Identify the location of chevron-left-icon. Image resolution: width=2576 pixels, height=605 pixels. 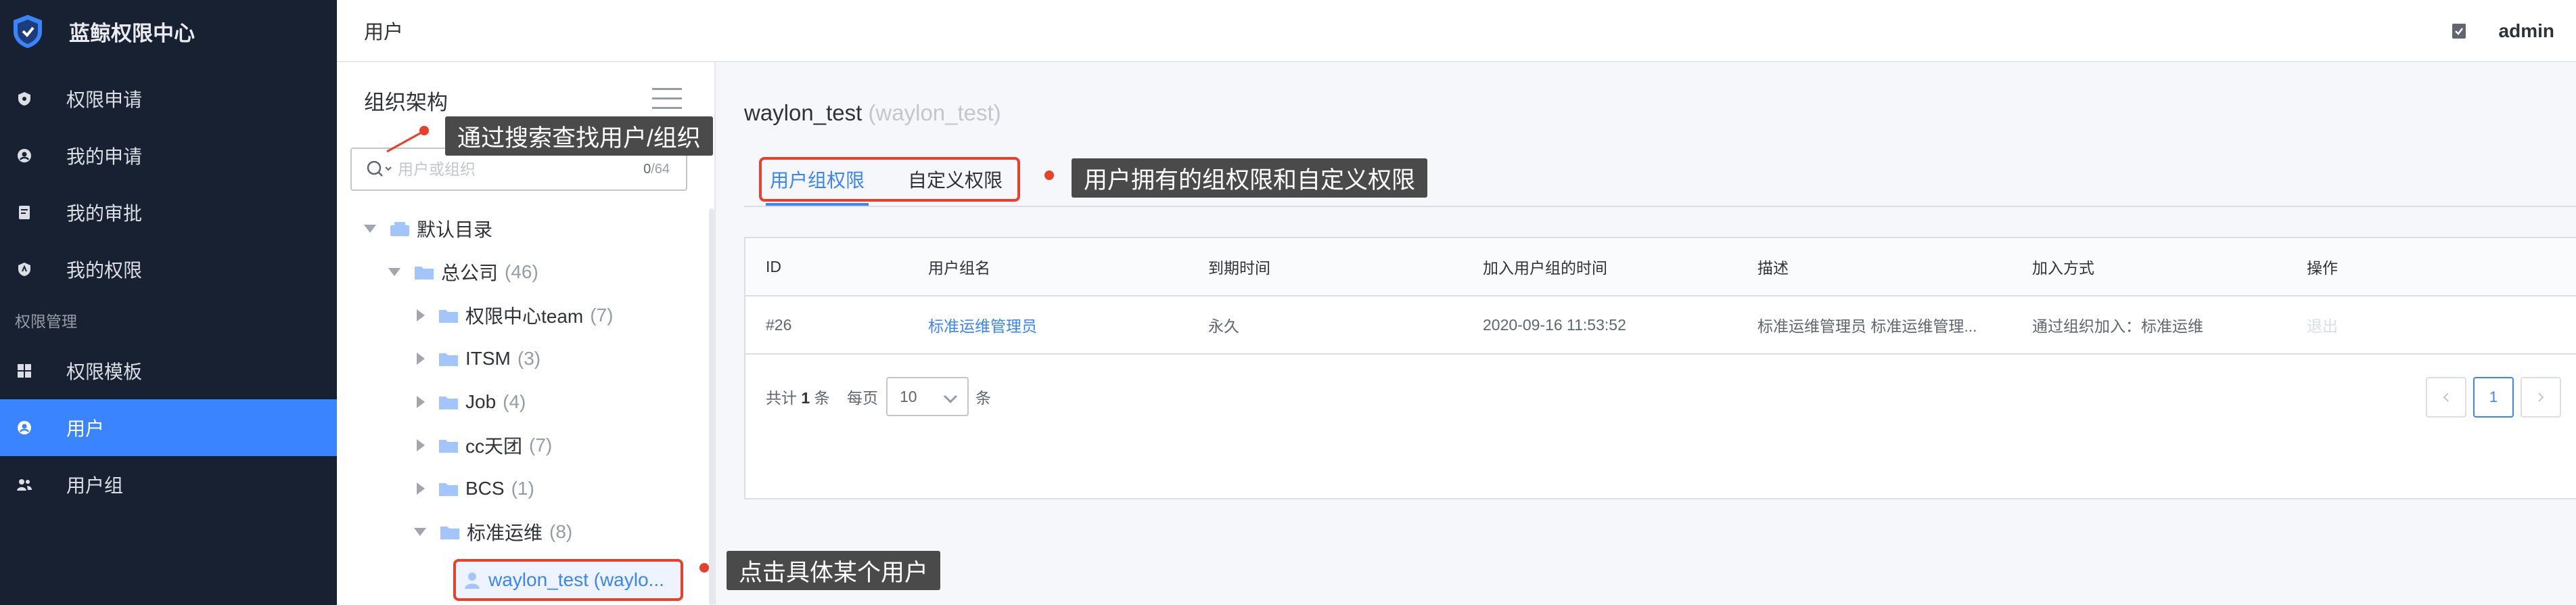
(2446, 397).